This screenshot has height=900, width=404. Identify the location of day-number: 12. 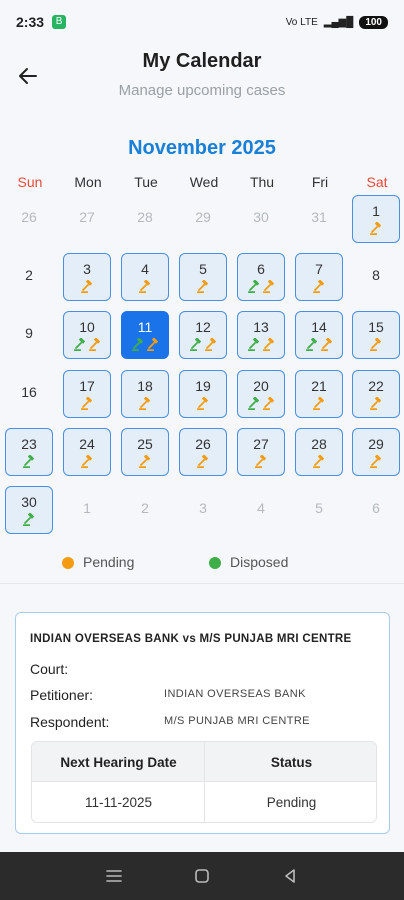
(203, 327).